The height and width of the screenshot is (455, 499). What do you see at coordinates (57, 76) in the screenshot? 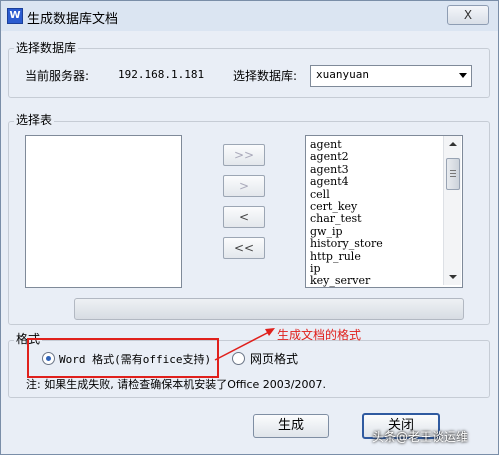
I see `server-label: 当前服务器:` at bounding box center [57, 76].